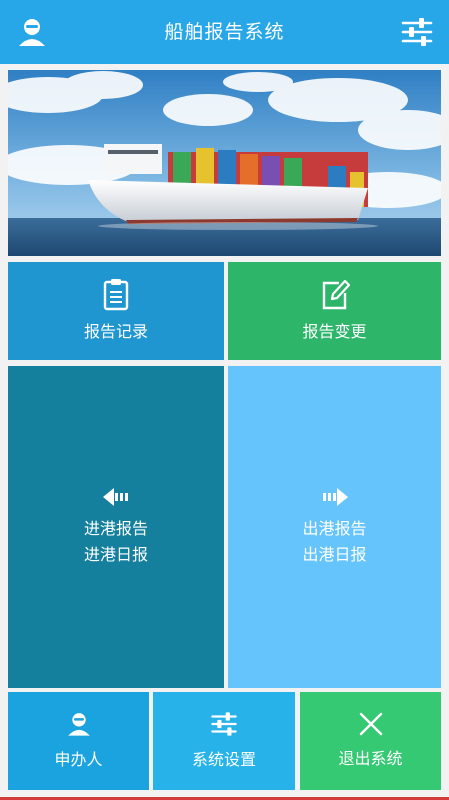 This screenshot has height=800, width=449. Describe the element at coordinates (334, 331) in the screenshot. I see `report-change-label: 报告变更` at that location.